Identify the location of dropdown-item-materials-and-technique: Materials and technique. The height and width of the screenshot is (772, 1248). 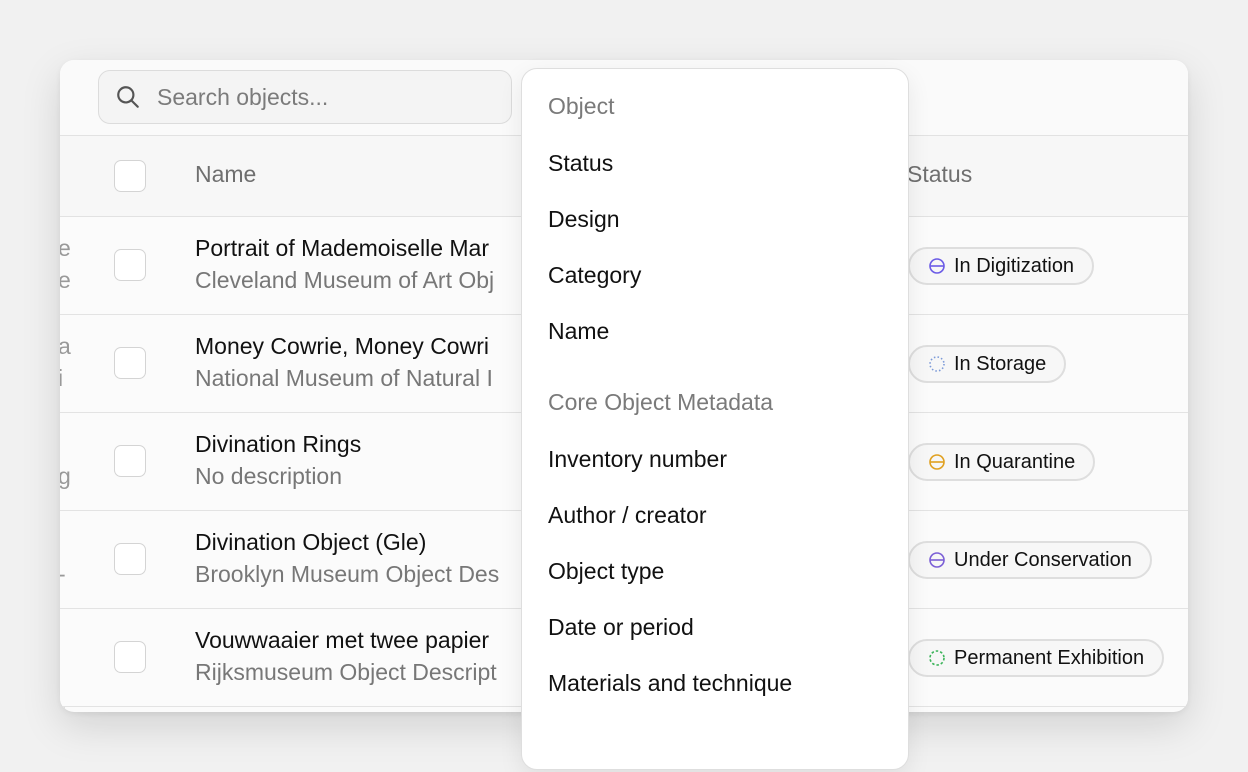
(670, 683).